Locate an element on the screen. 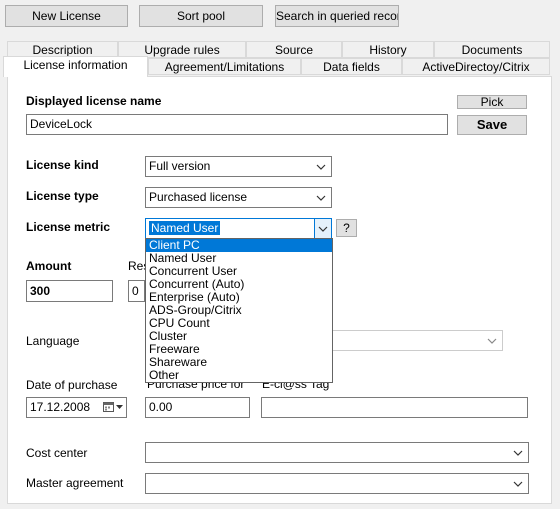 The width and height of the screenshot is (560, 509). license-type-label: License type is located at coordinates (62, 196).